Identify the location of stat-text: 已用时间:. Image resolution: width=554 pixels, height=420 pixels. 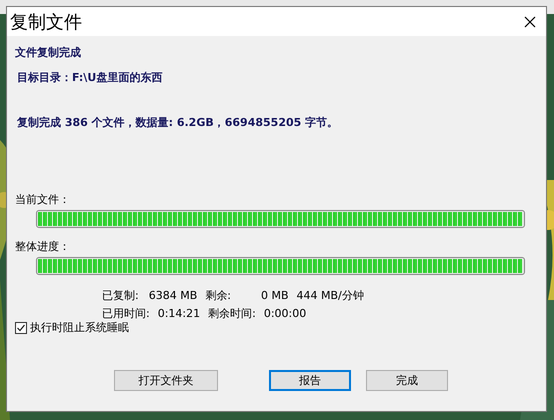
(126, 314).